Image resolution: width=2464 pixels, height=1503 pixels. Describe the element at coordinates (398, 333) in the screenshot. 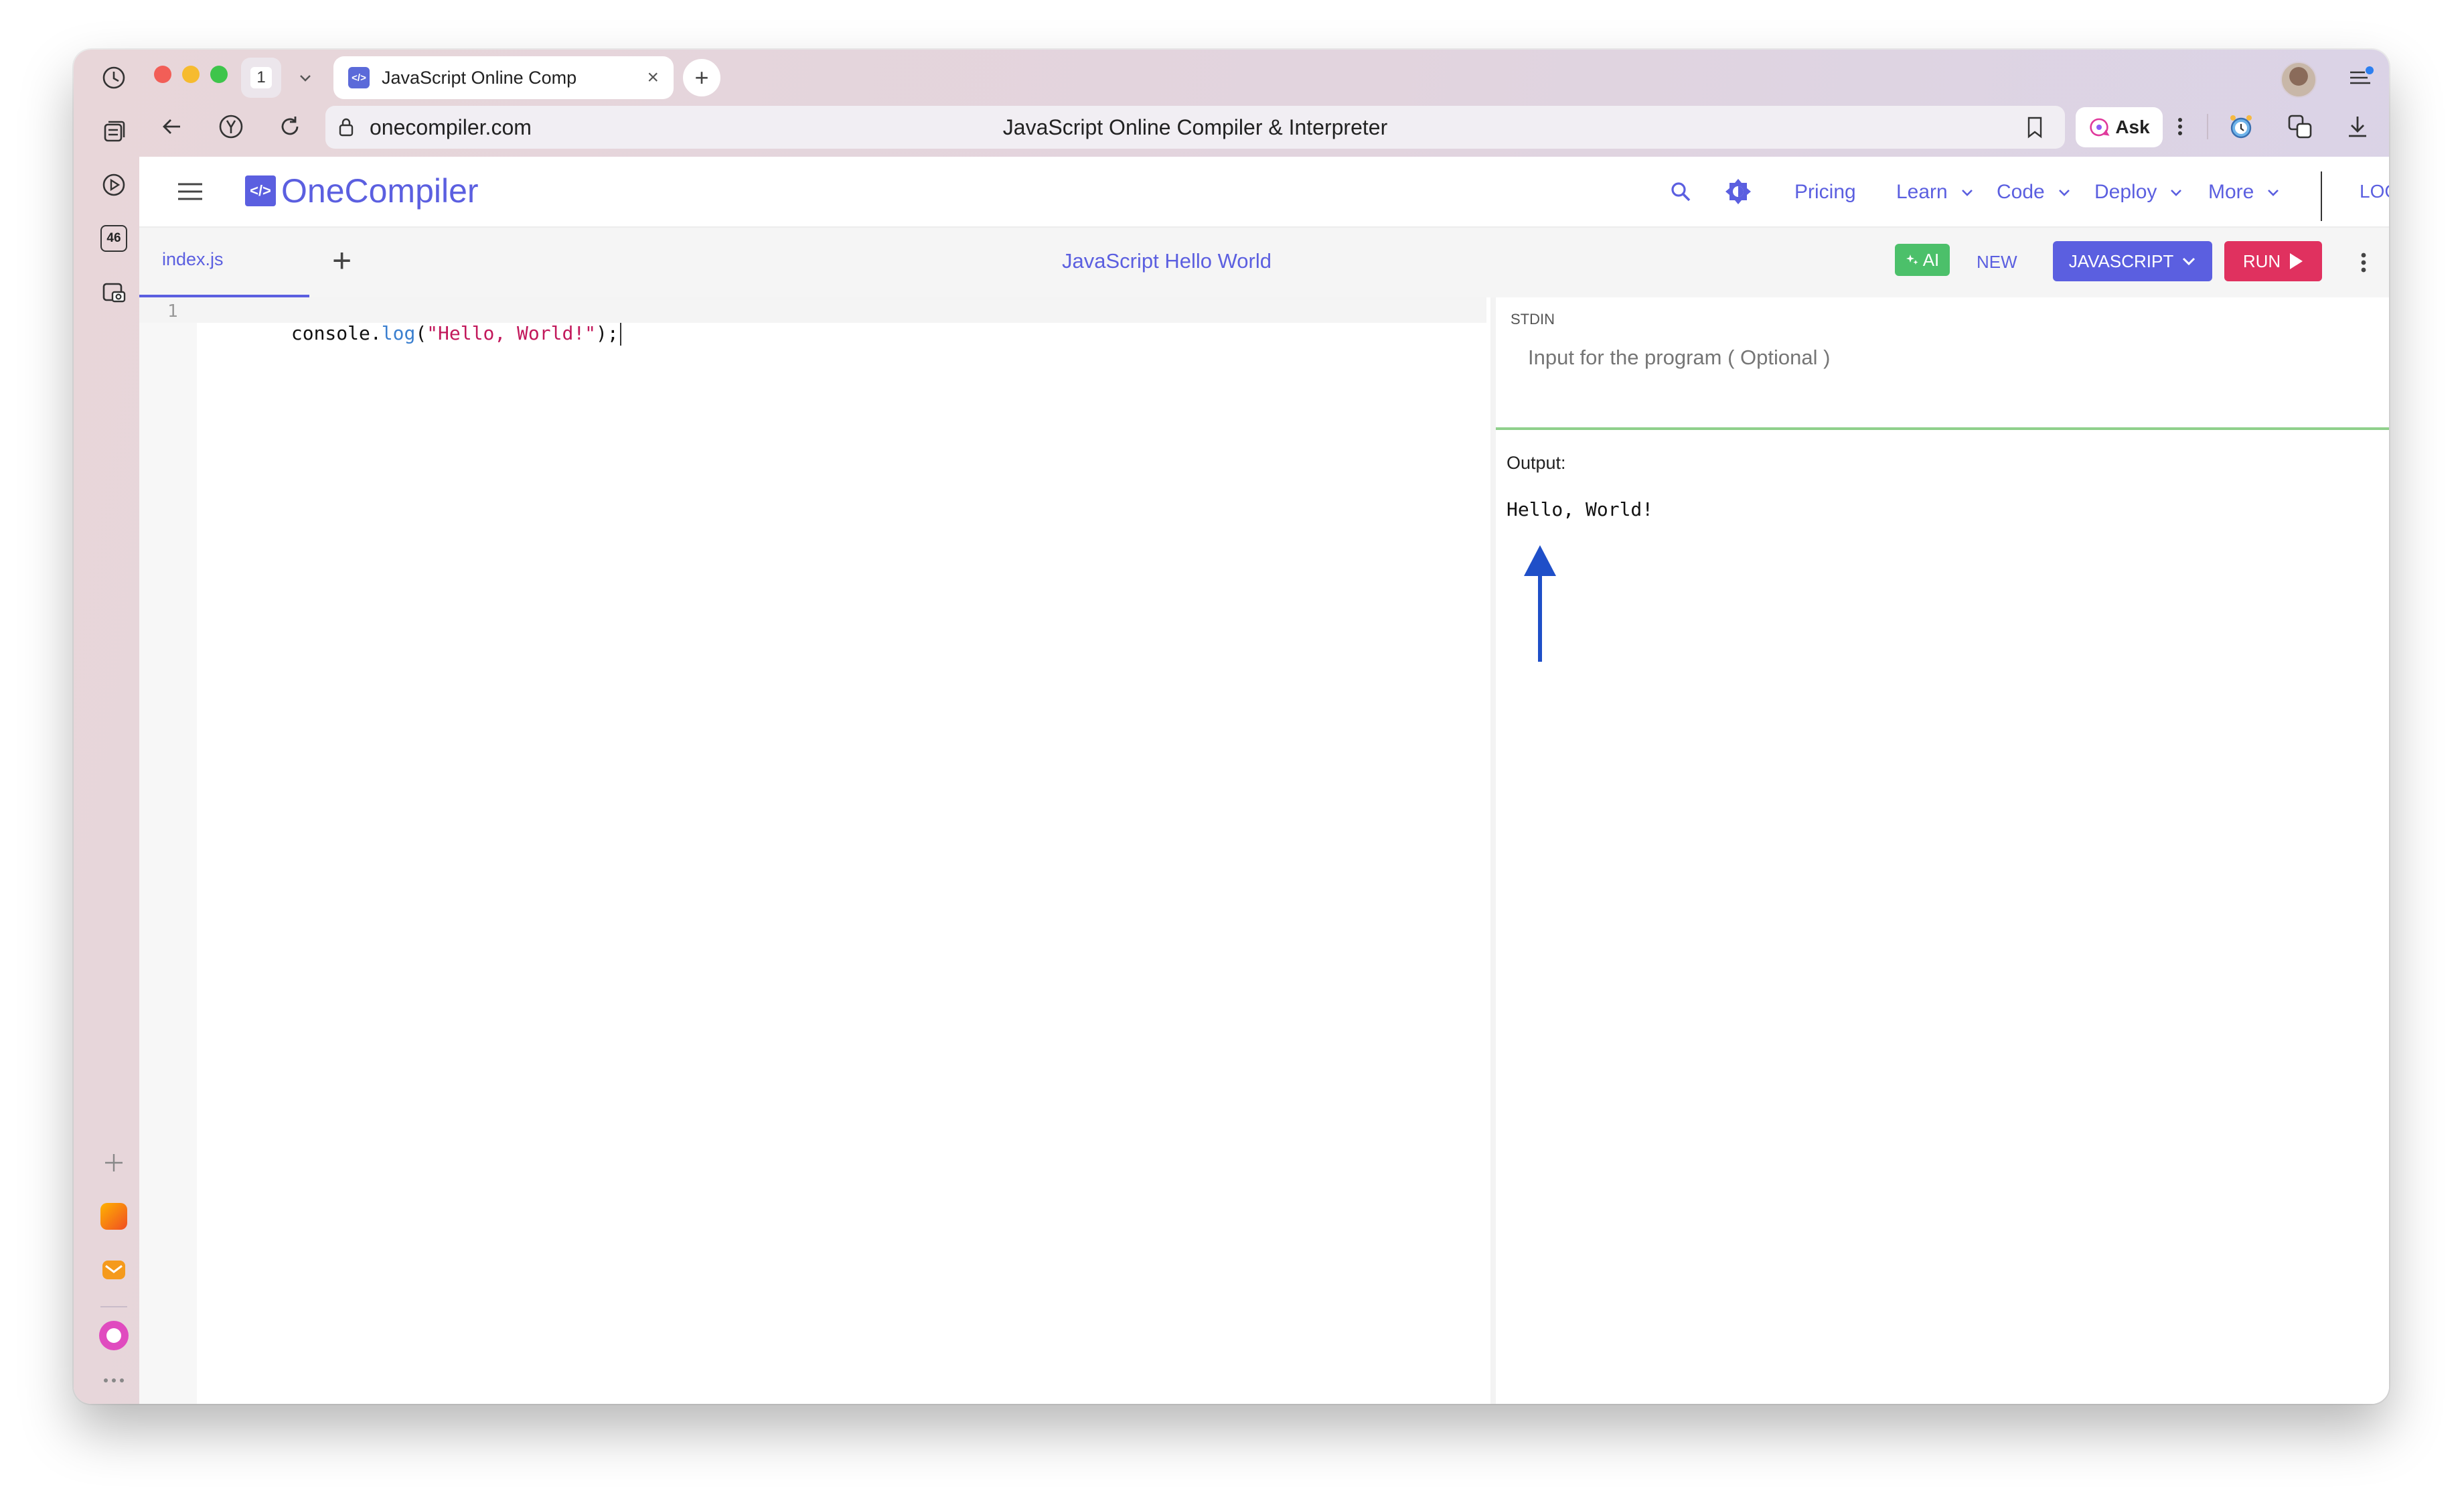

I see `code-method: log` at that location.